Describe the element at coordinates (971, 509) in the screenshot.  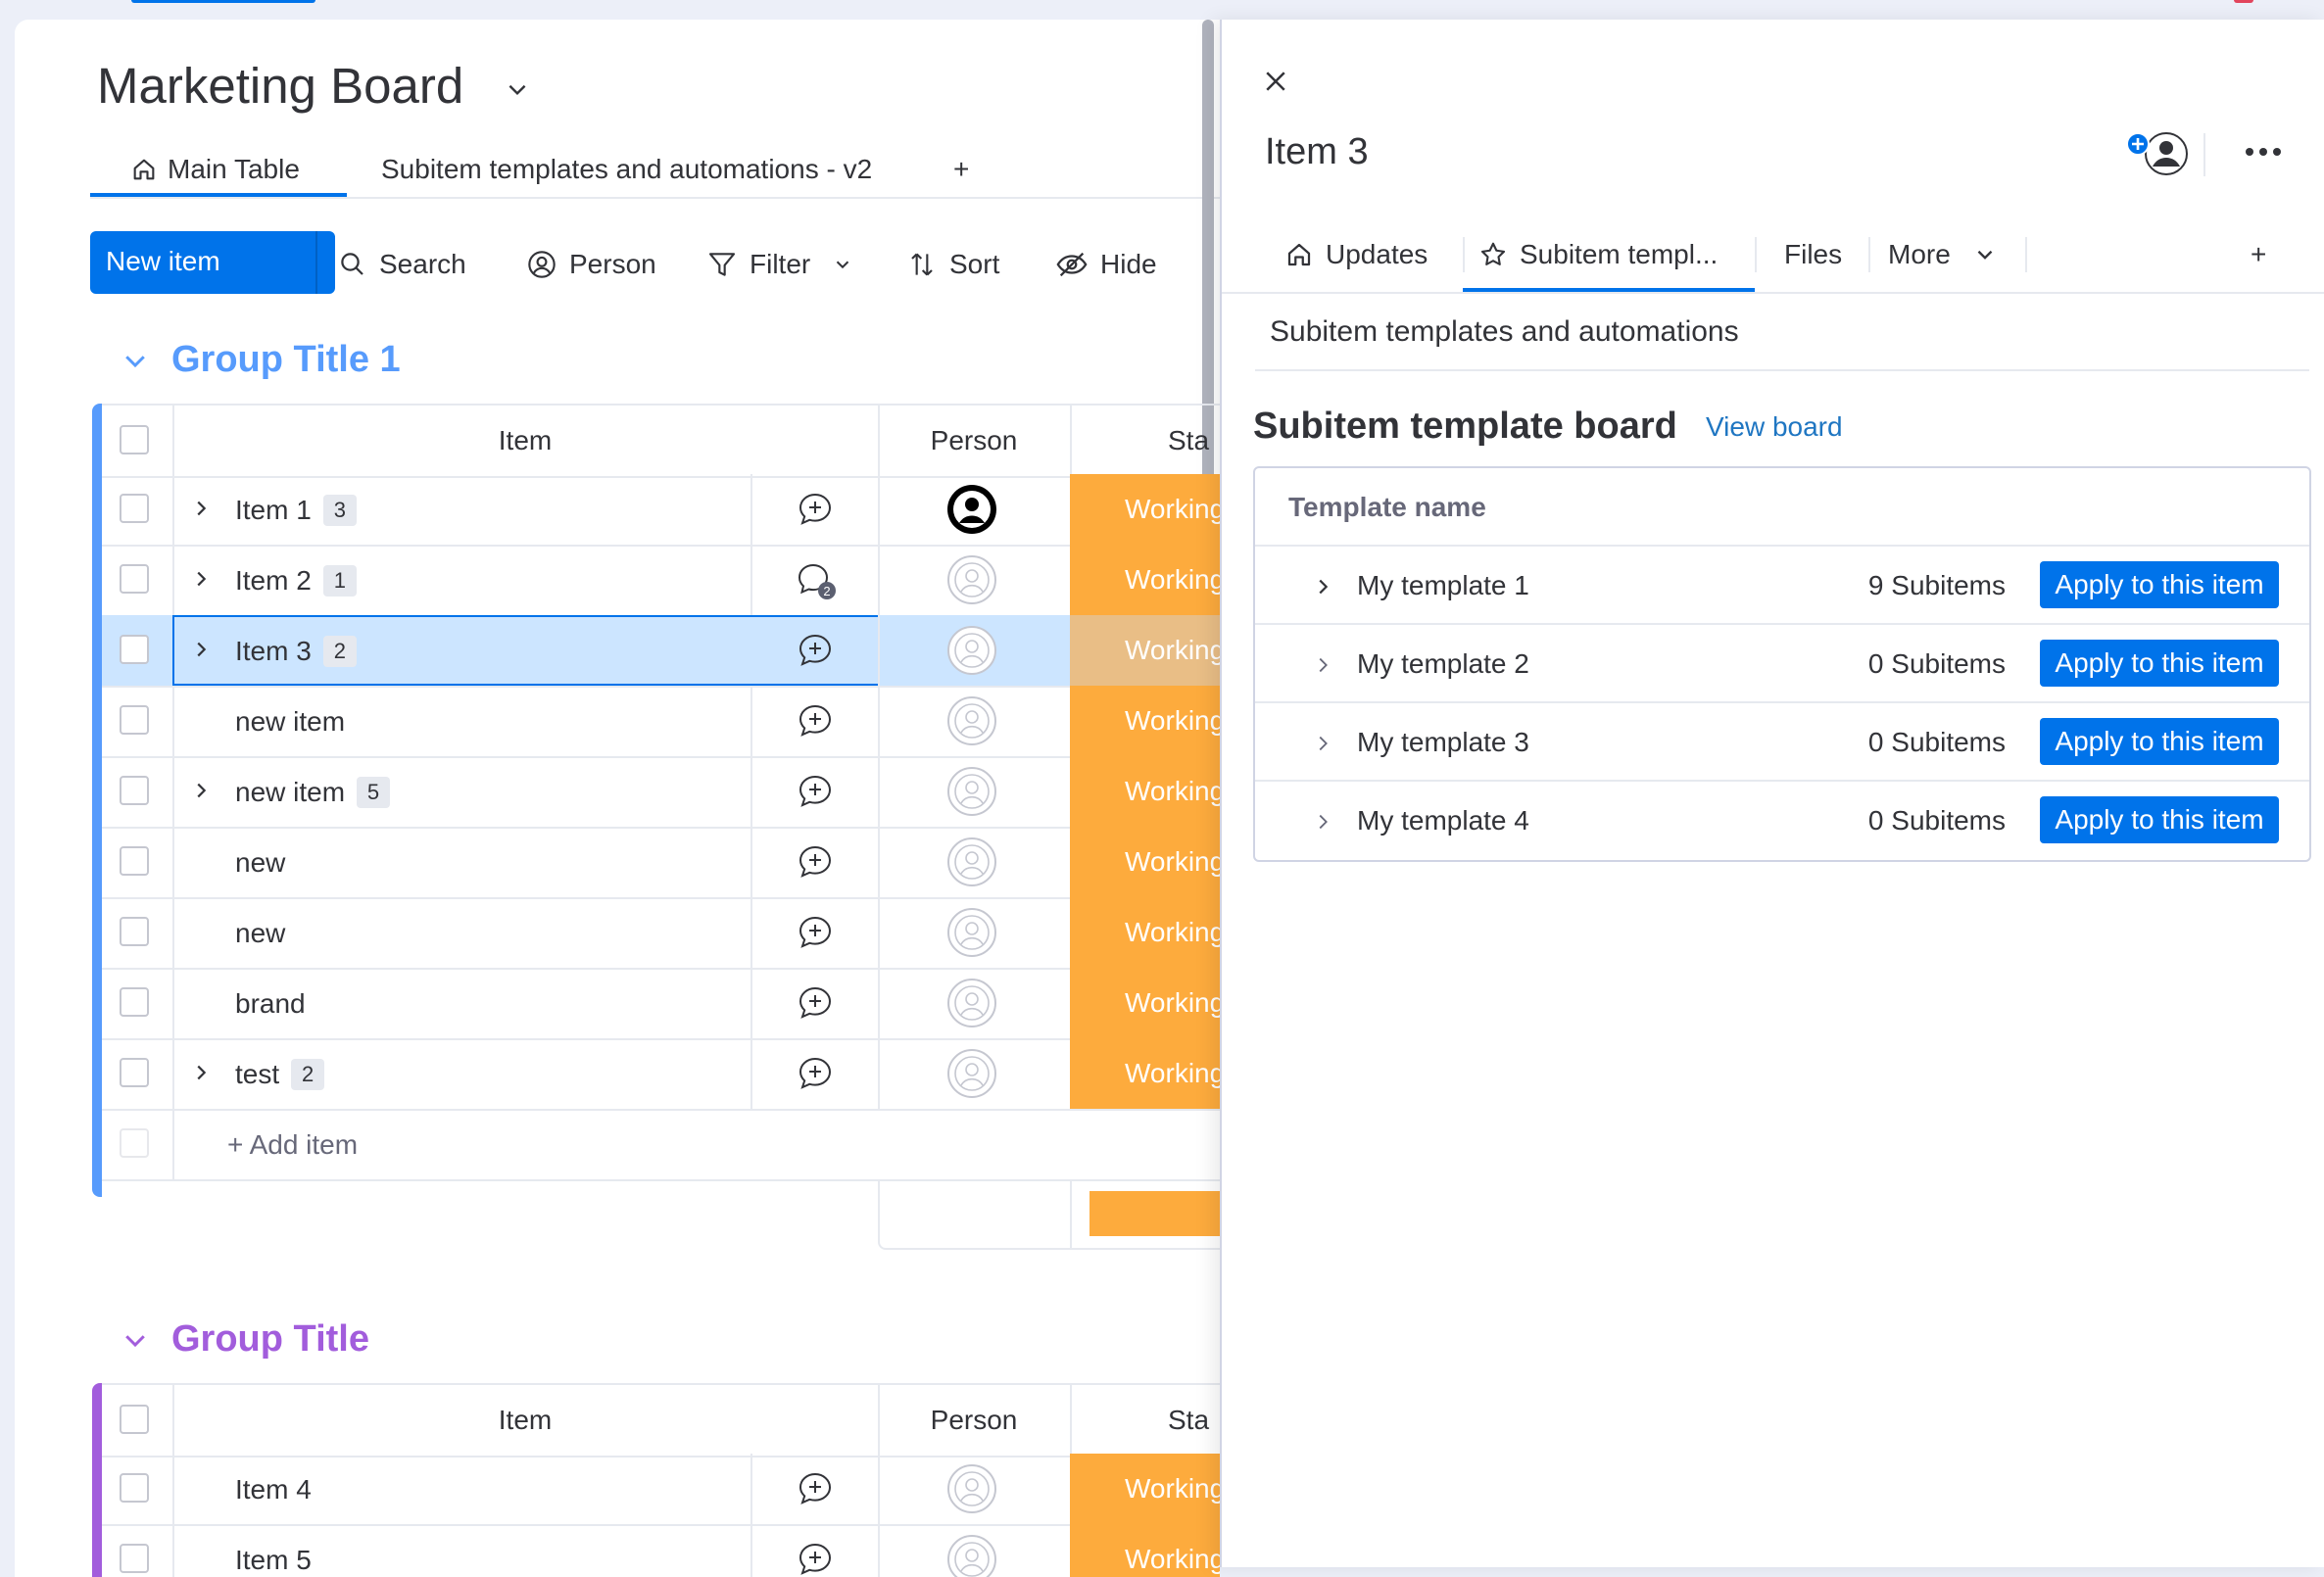
I see `person-avatar-icon` at that location.